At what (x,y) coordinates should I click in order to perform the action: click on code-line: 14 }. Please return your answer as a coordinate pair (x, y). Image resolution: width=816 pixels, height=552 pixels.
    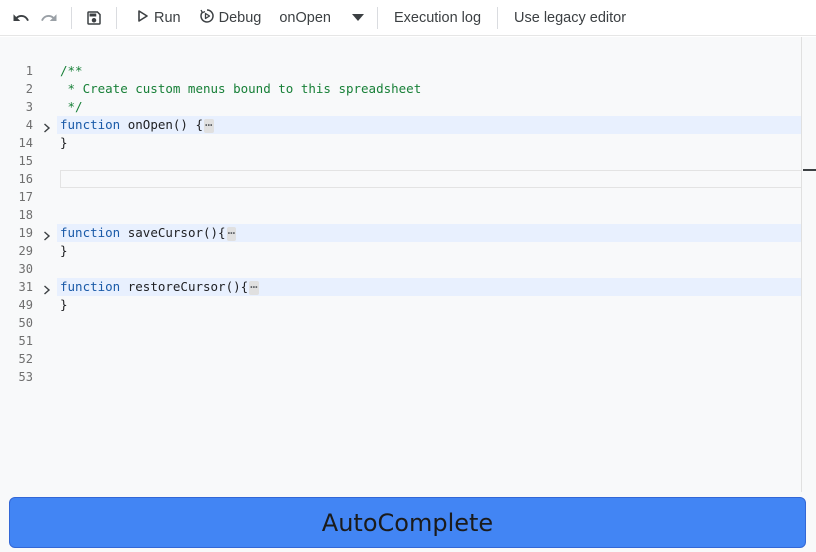
    Looking at the image, I should click on (401, 143).